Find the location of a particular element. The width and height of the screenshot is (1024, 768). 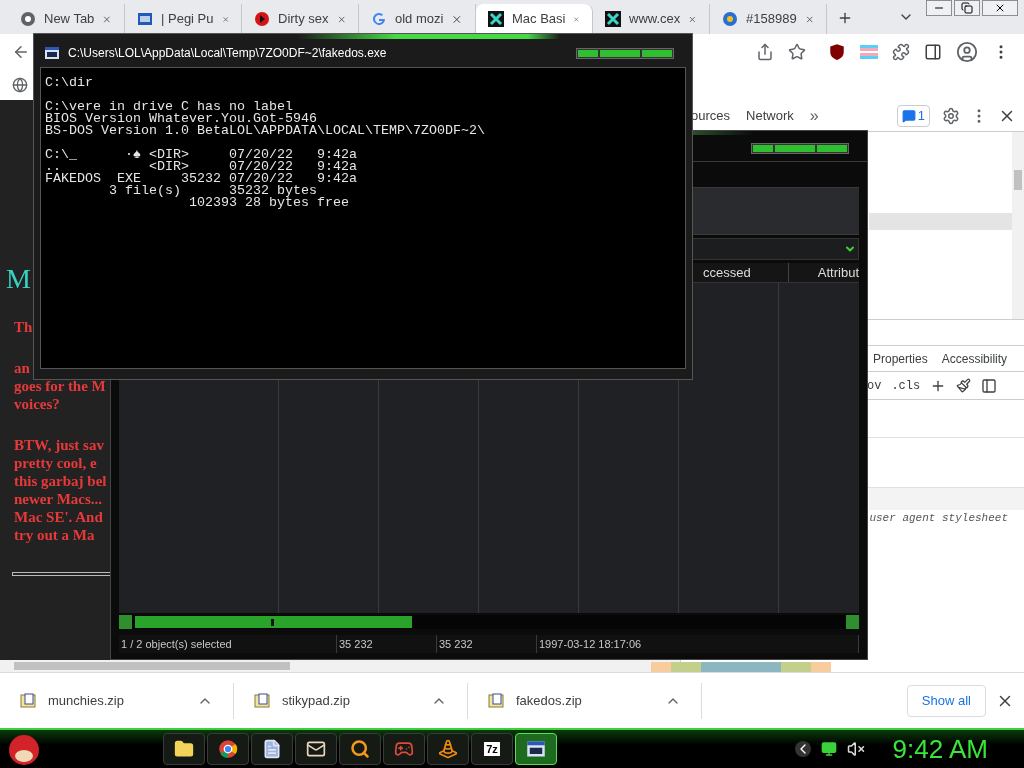

gamepad-icon is located at coordinates (404, 749).